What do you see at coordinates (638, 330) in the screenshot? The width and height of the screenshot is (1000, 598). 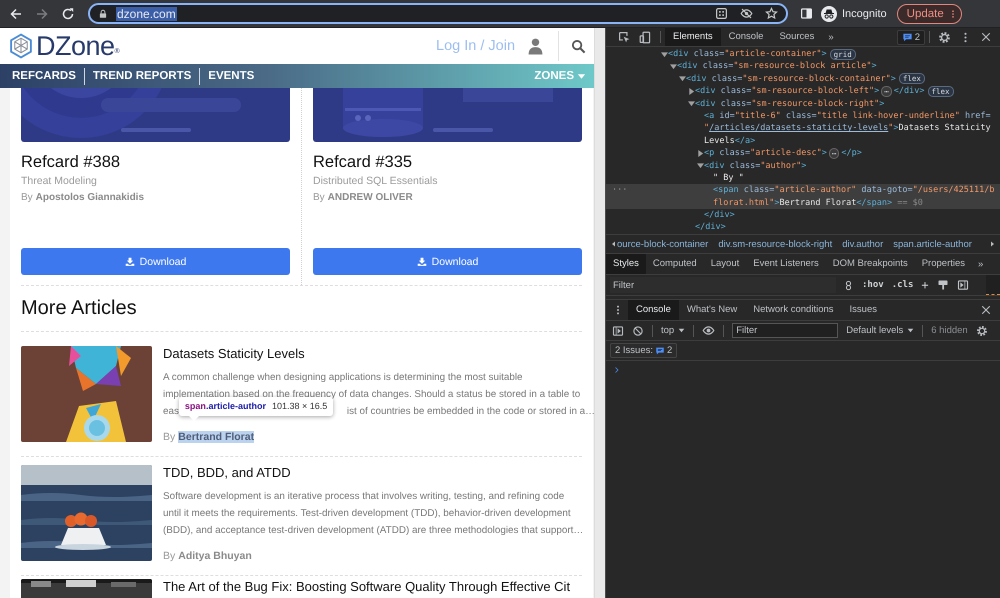 I see `clear-icon` at bounding box center [638, 330].